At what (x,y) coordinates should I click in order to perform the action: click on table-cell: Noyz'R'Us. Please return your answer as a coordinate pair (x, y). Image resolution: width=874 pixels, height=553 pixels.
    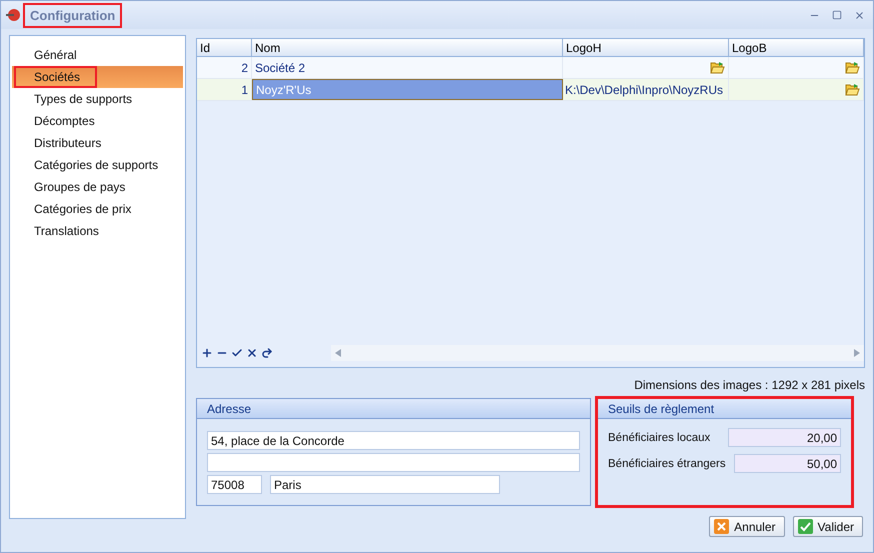
    Looking at the image, I should click on (407, 89).